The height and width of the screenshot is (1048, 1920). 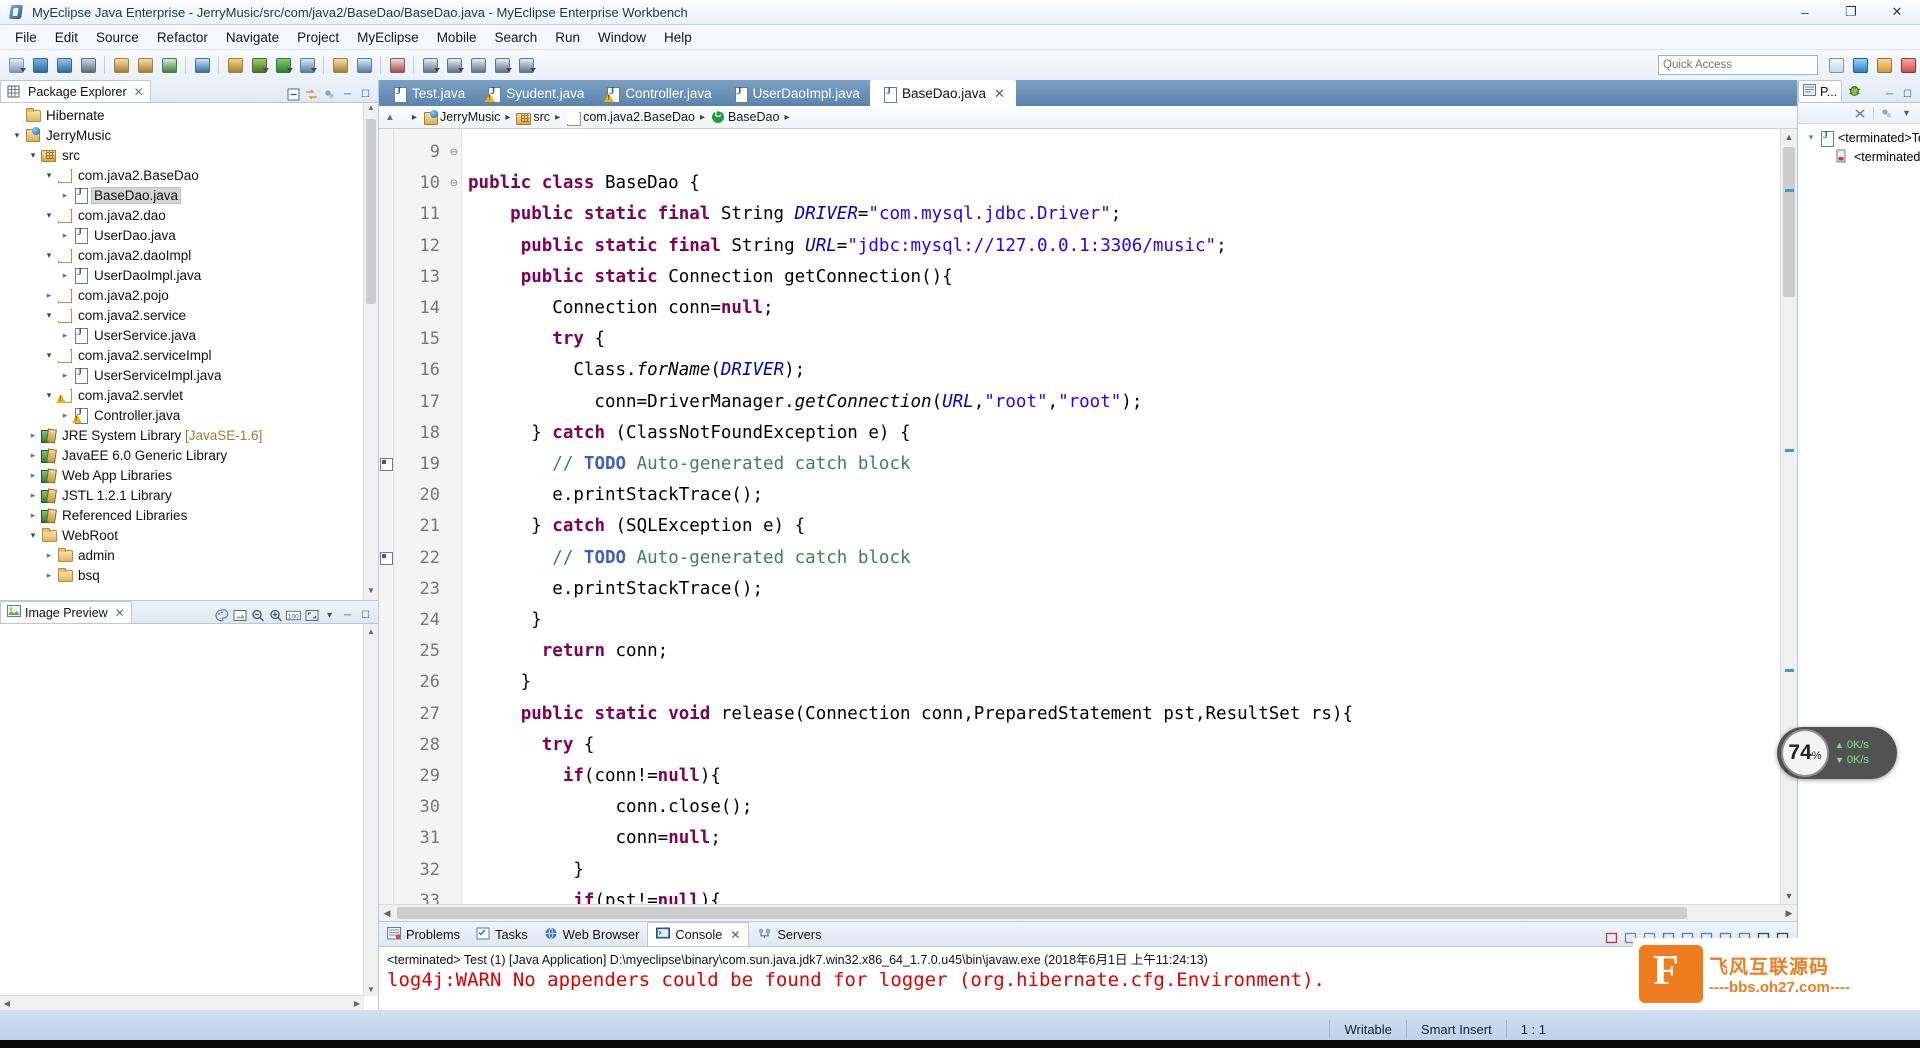 I want to click on code-line: if(pst!=null){, so click(x=1124, y=895).